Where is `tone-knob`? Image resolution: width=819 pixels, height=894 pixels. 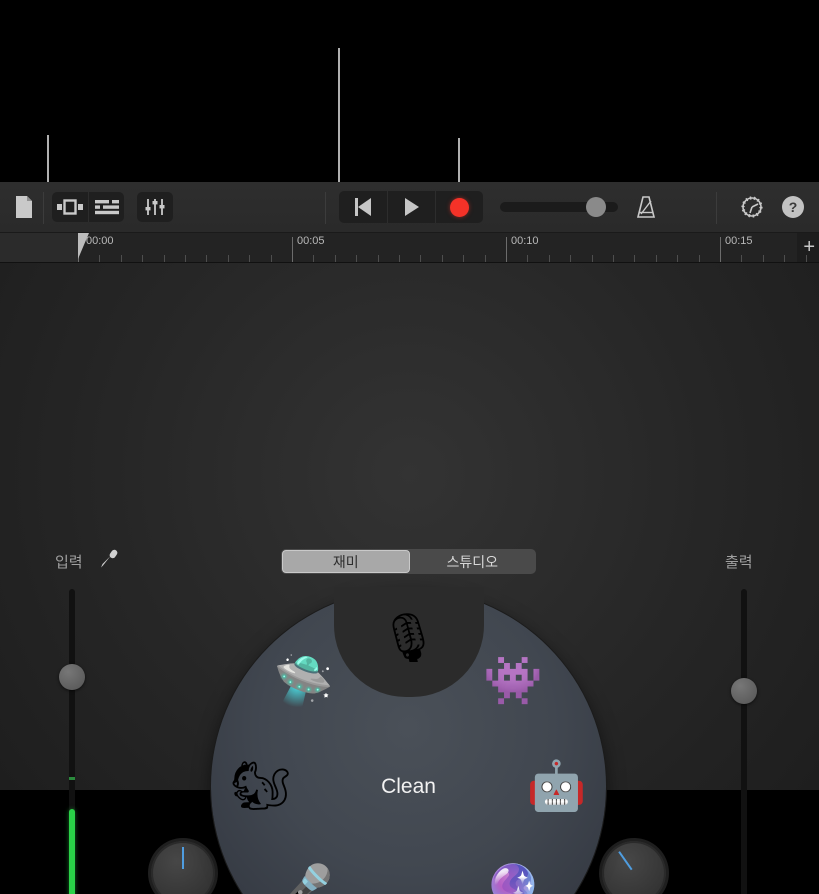
tone-knob is located at coordinates (183, 867).